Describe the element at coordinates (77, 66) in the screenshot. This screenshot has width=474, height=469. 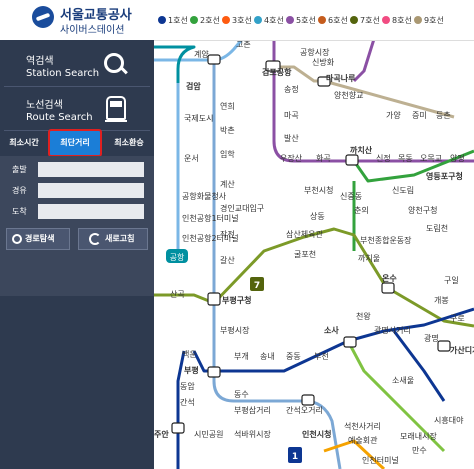
I see `station-search-button: 역검색 Station Search` at that location.